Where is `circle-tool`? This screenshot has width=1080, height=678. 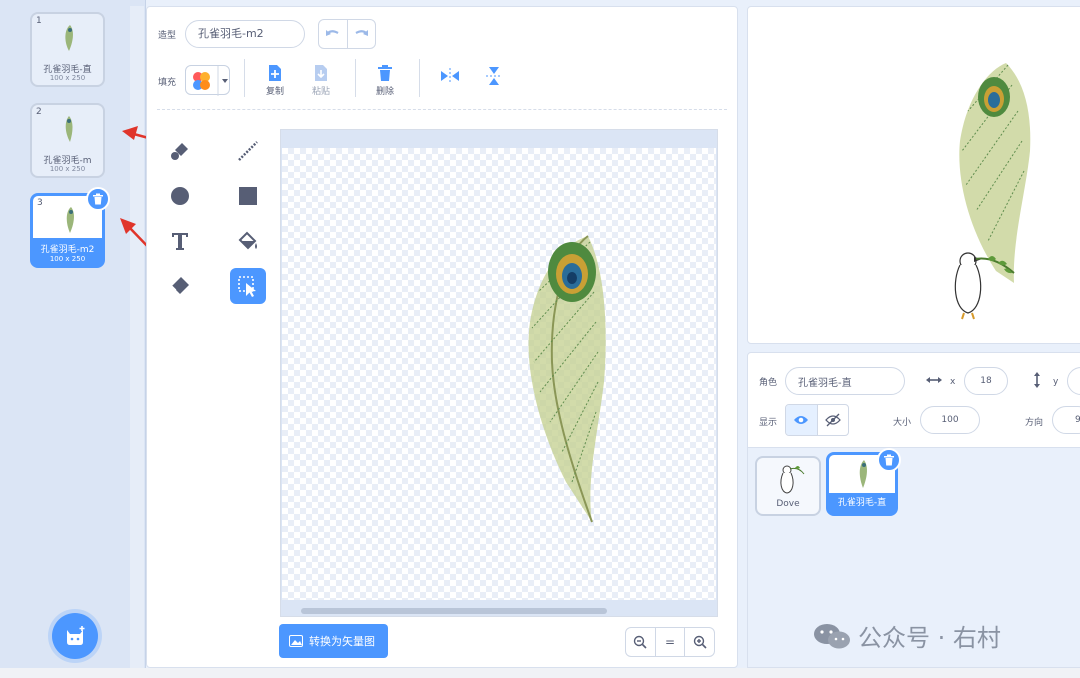 circle-tool is located at coordinates (180, 196).